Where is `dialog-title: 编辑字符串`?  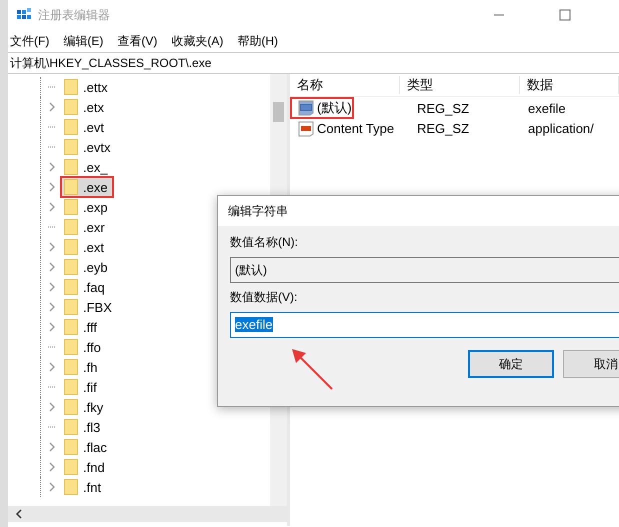
dialog-title: 编辑字符串 is located at coordinates (418, 211).